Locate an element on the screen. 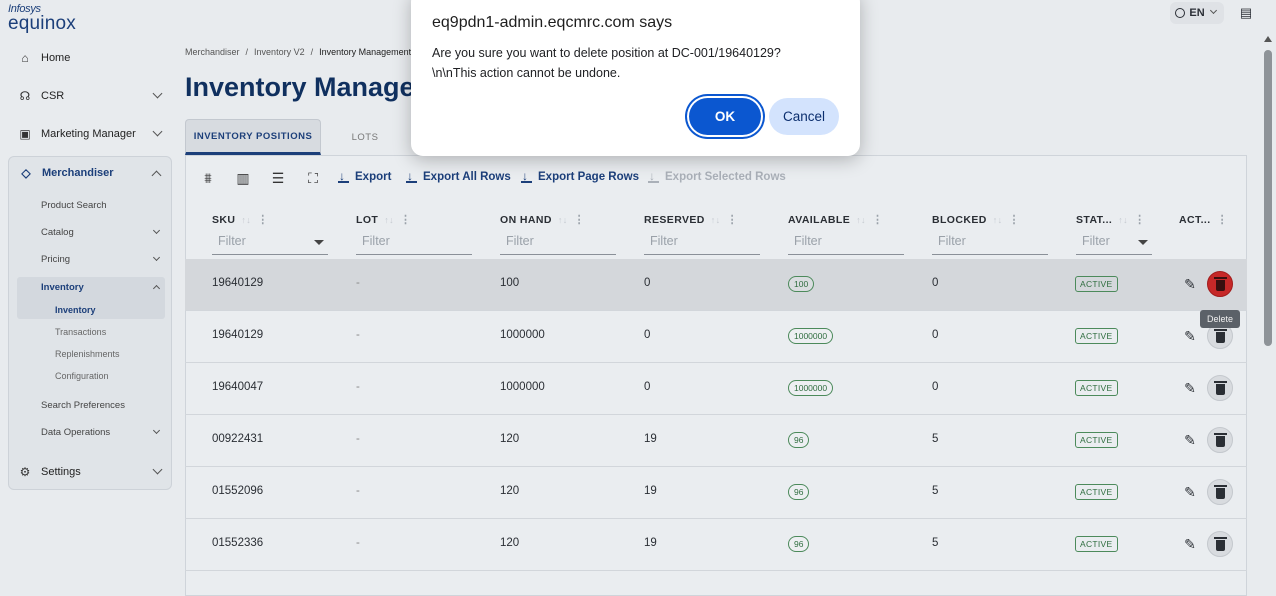 The height and width of the screenshot is (596, 1276). cancel-button: Cancel is located at coordinates (804, 116).